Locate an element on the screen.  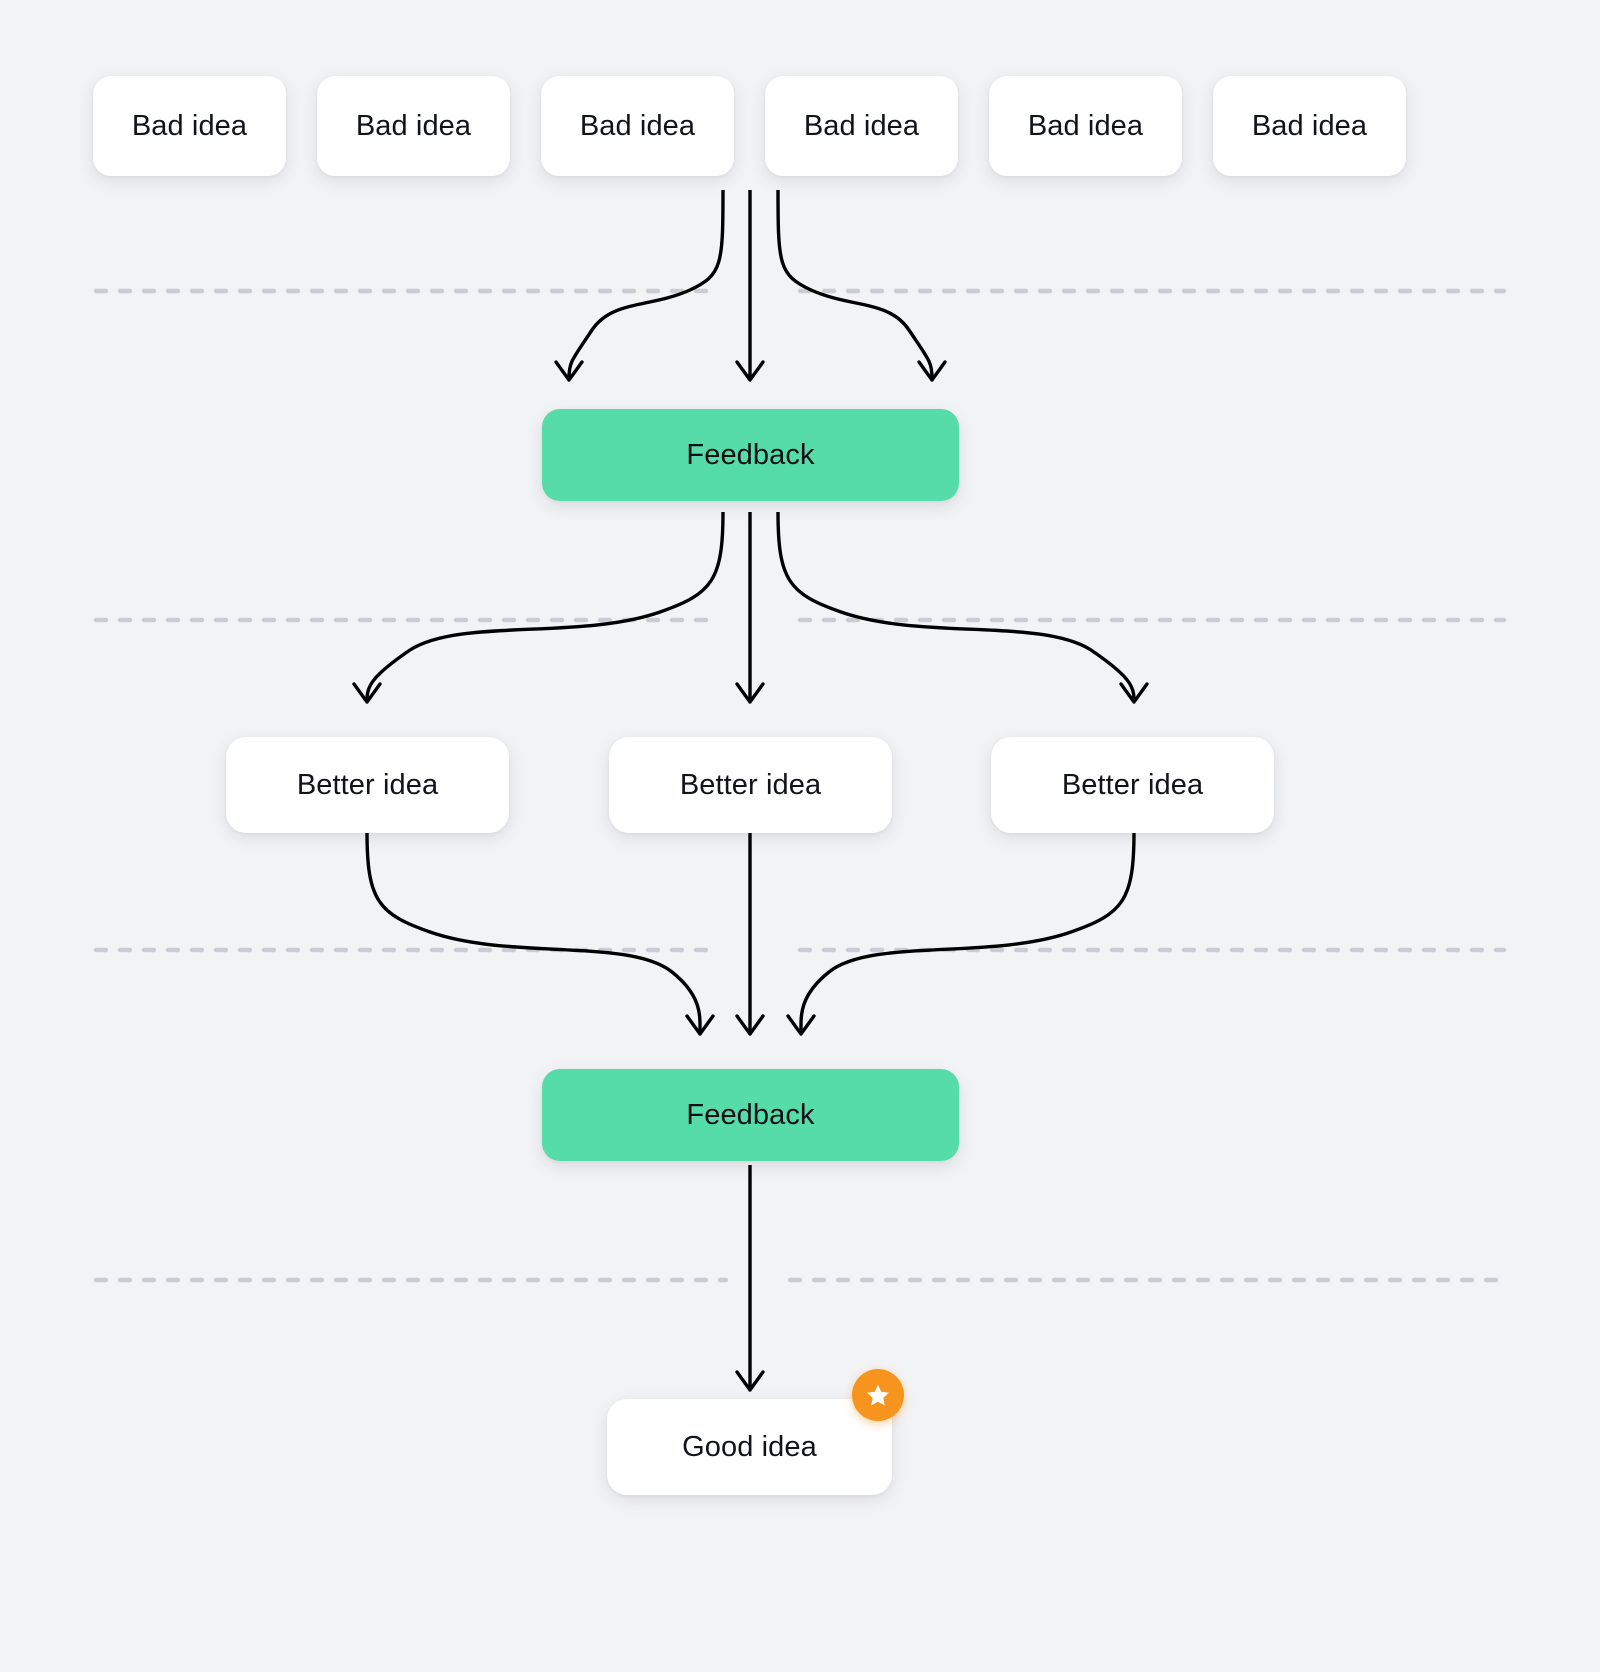
arrow-feedback-to-better-right is located at coordinates (962, 607).